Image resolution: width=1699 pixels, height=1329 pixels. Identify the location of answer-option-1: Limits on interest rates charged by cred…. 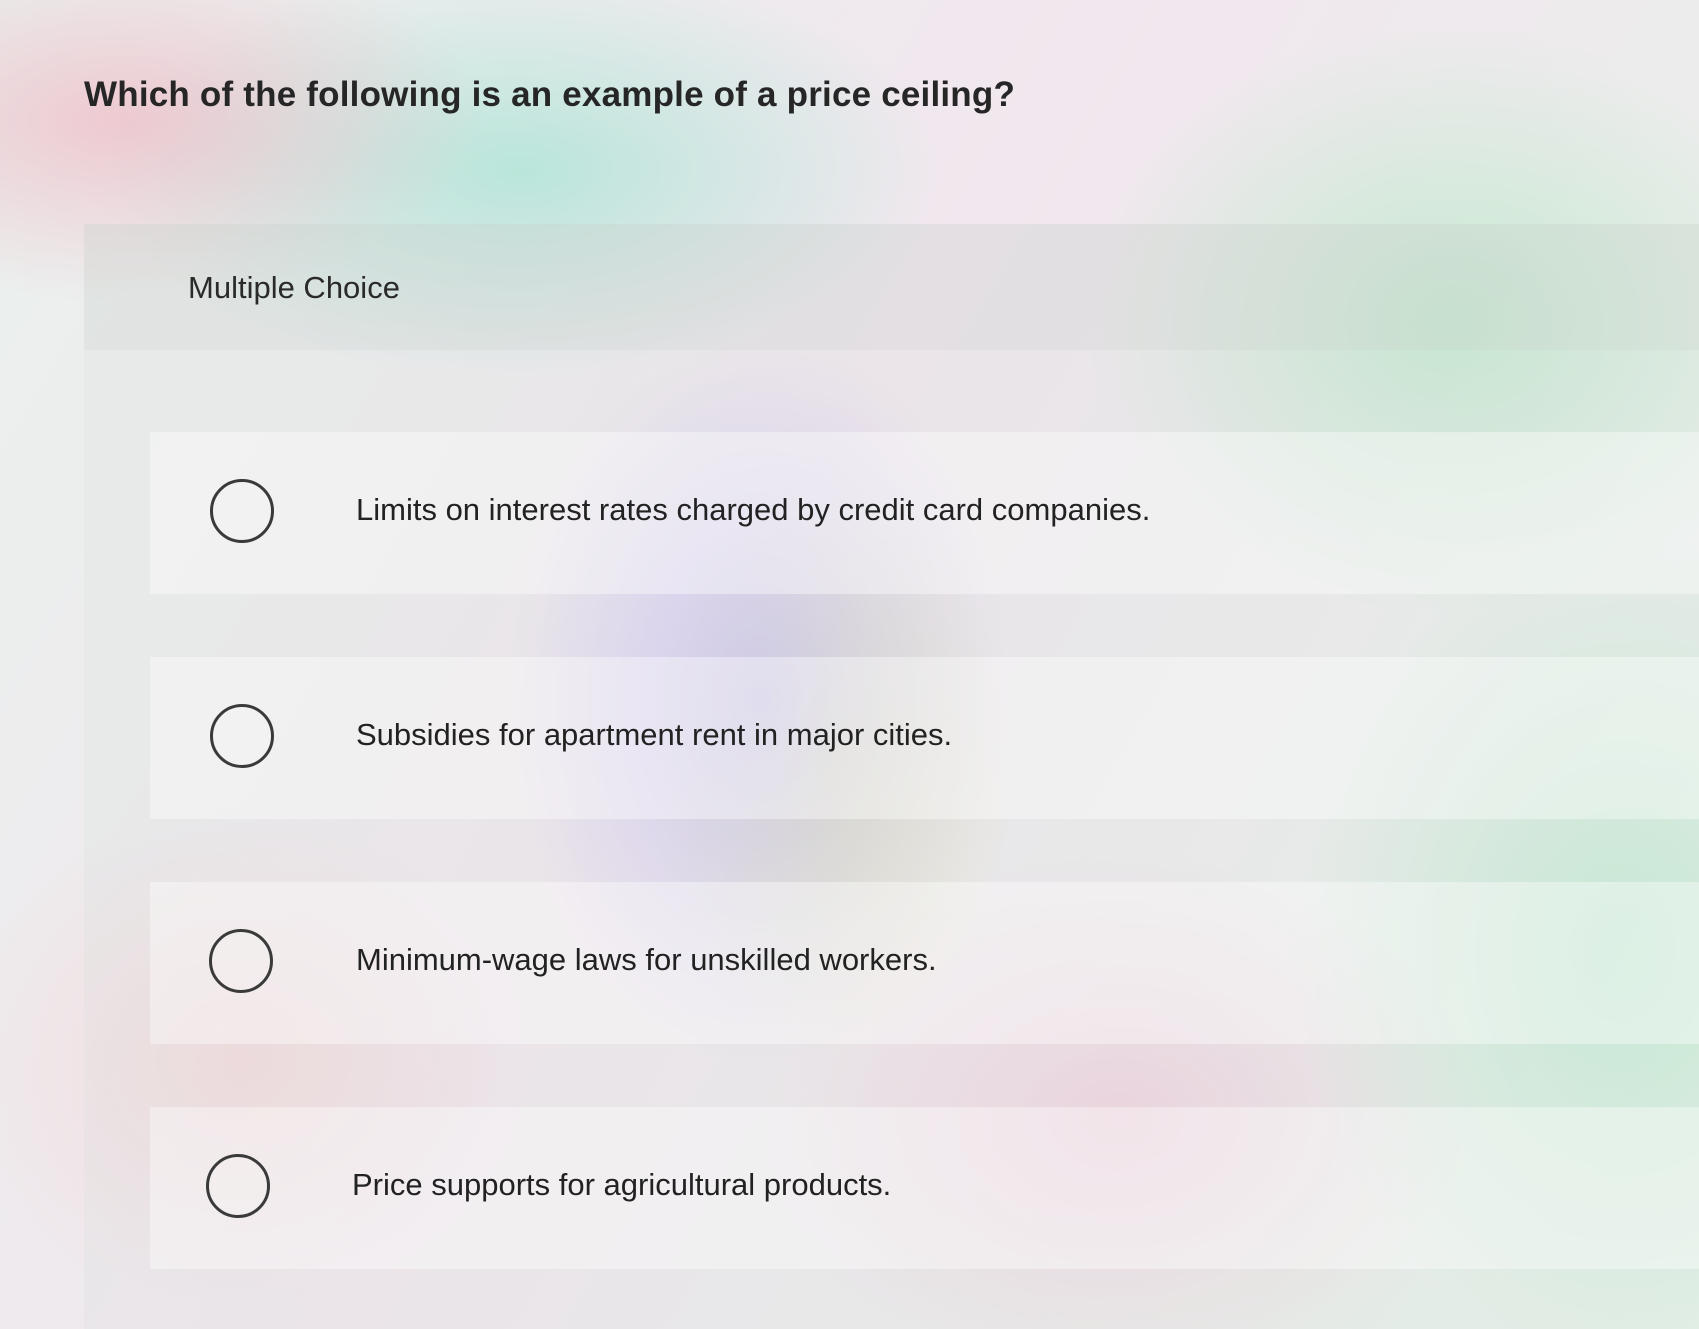
(924, 513).